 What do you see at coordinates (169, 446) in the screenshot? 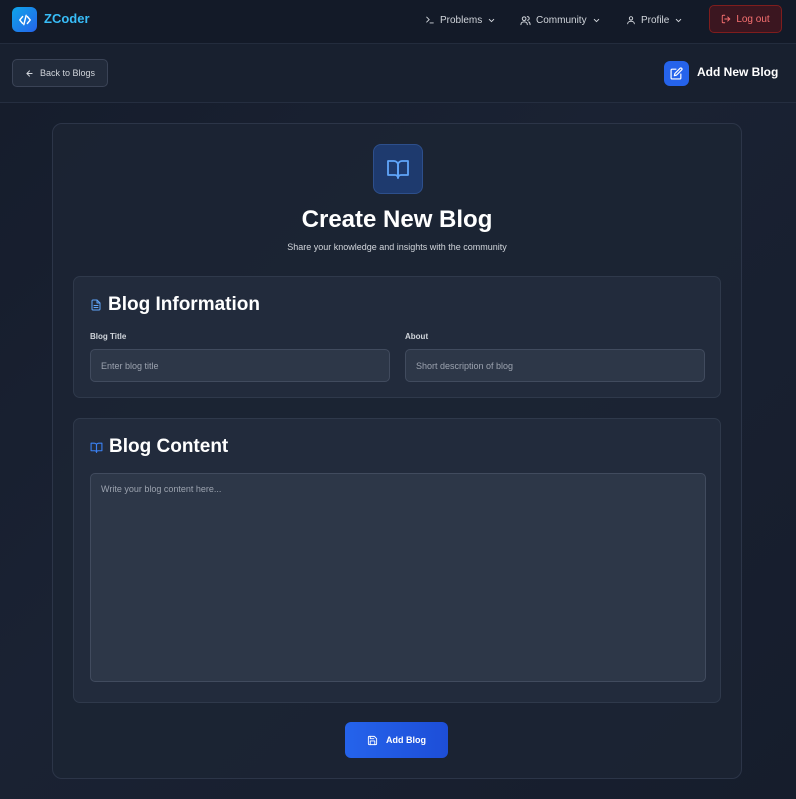
I see `blog-content-title: Blog Content` at bounding box center [169, 446].